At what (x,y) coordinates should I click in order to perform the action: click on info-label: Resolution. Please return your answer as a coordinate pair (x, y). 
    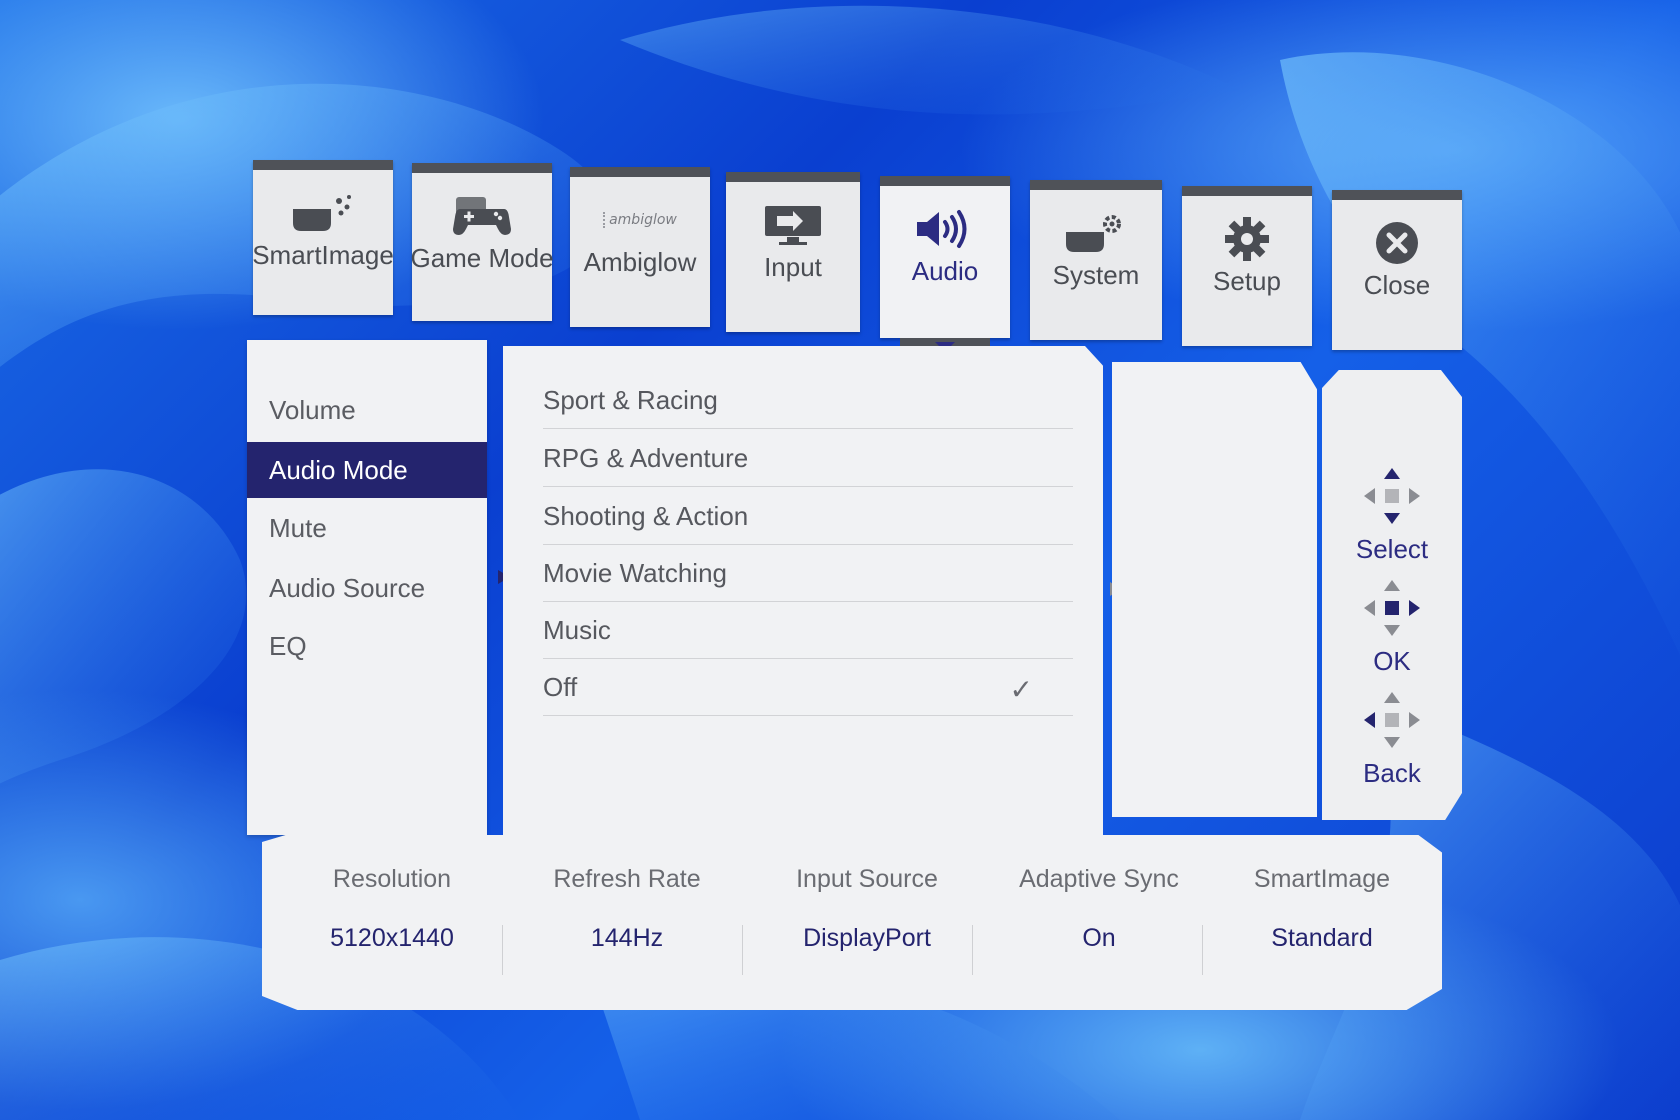
    Looking at the image, I should click on (392, 879).